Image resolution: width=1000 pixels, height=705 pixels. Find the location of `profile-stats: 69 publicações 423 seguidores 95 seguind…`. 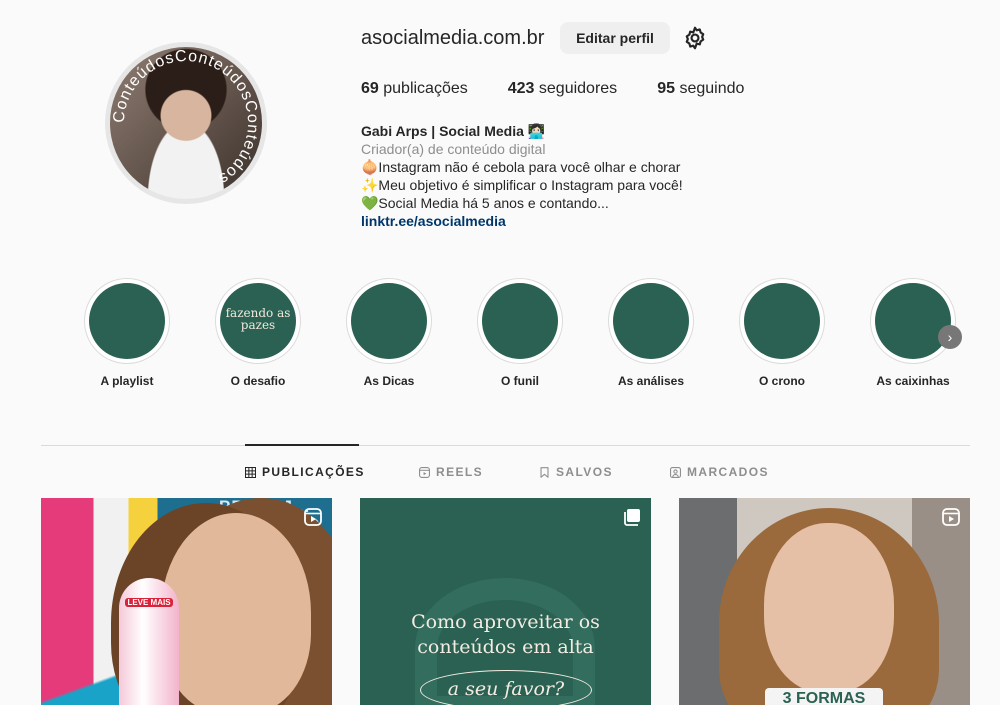

profile-stats: 69 publicações 423 seguidores 95 seguind… is located at coordinates (552, 89).